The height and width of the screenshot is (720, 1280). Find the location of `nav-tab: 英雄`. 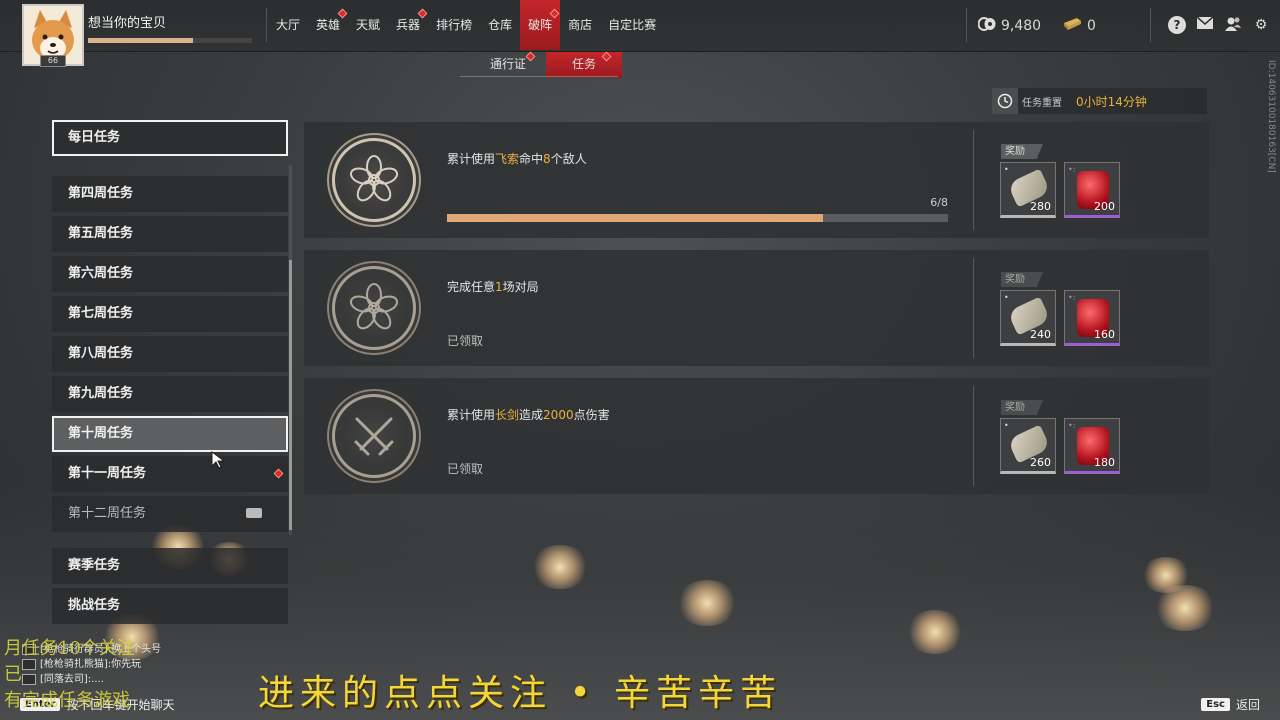

nav-tab: 英雄 is located at coordinates (328, 25).